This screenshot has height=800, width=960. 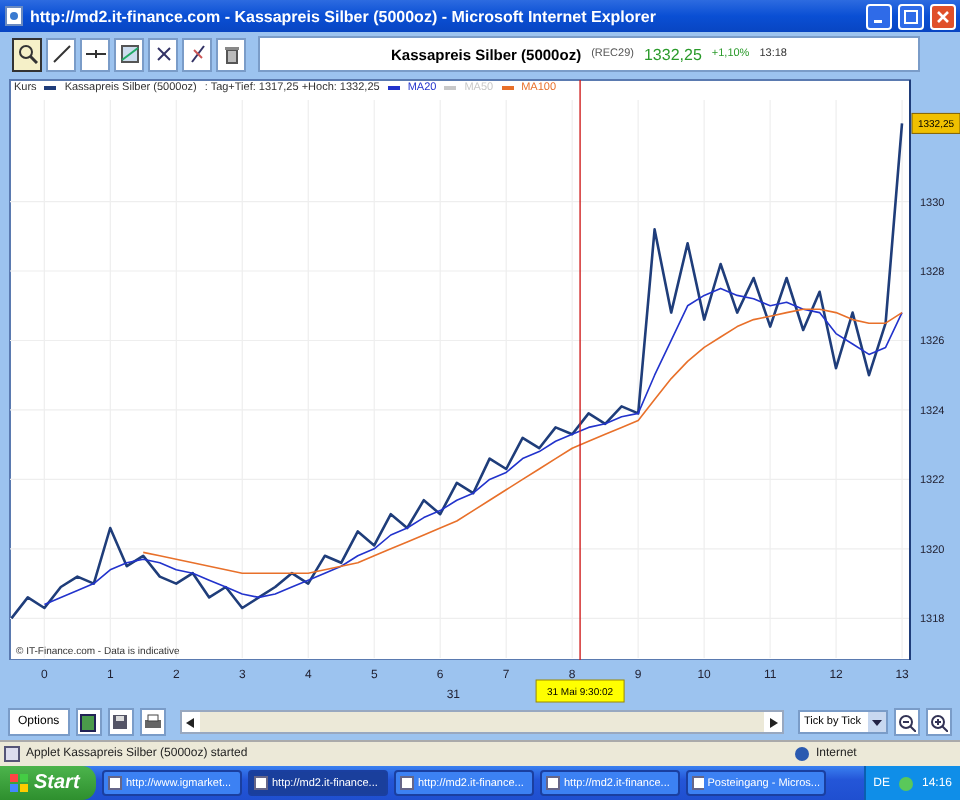 I want to click on zoom-in-button, so click(x=939, y=722).